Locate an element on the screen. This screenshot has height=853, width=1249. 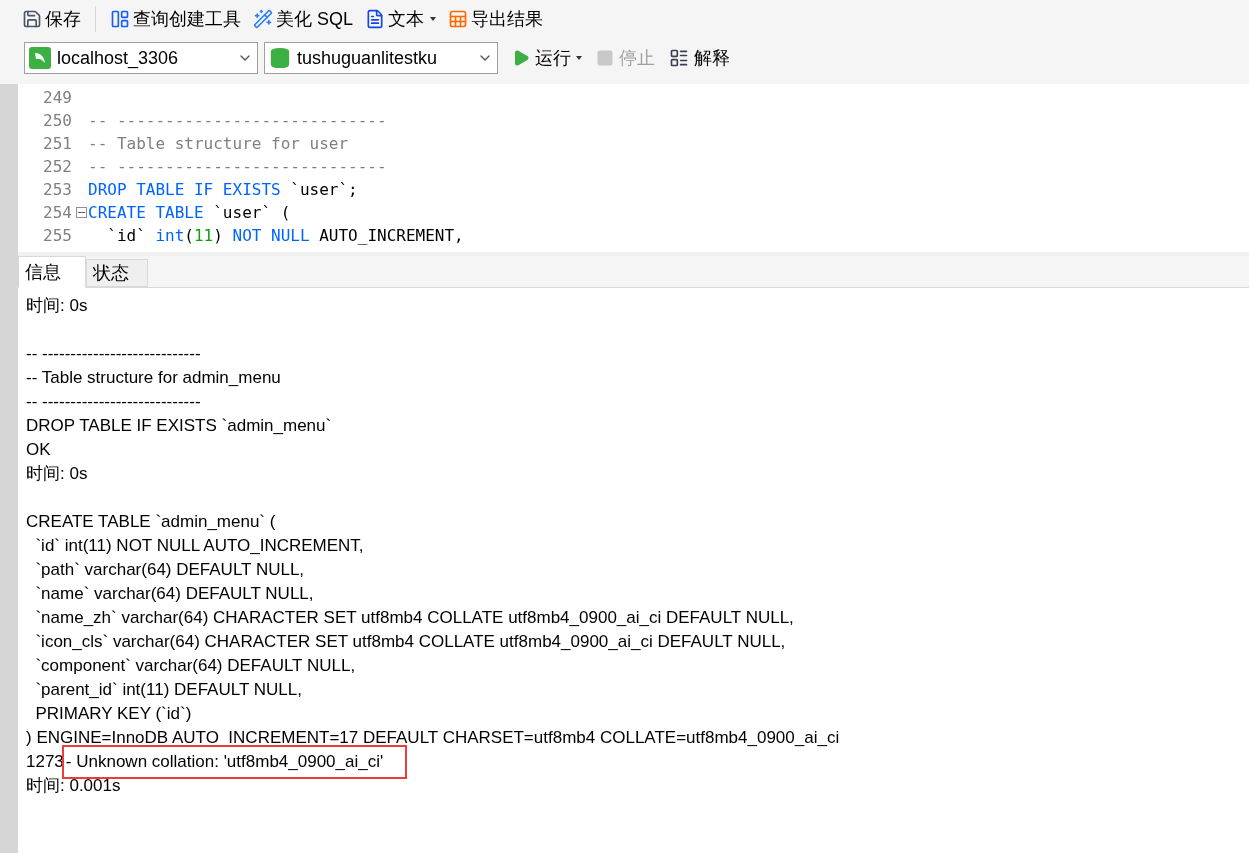
log-line: `component` varchar(64) DEFAULT NULL, is located at coordinates (195, 666).